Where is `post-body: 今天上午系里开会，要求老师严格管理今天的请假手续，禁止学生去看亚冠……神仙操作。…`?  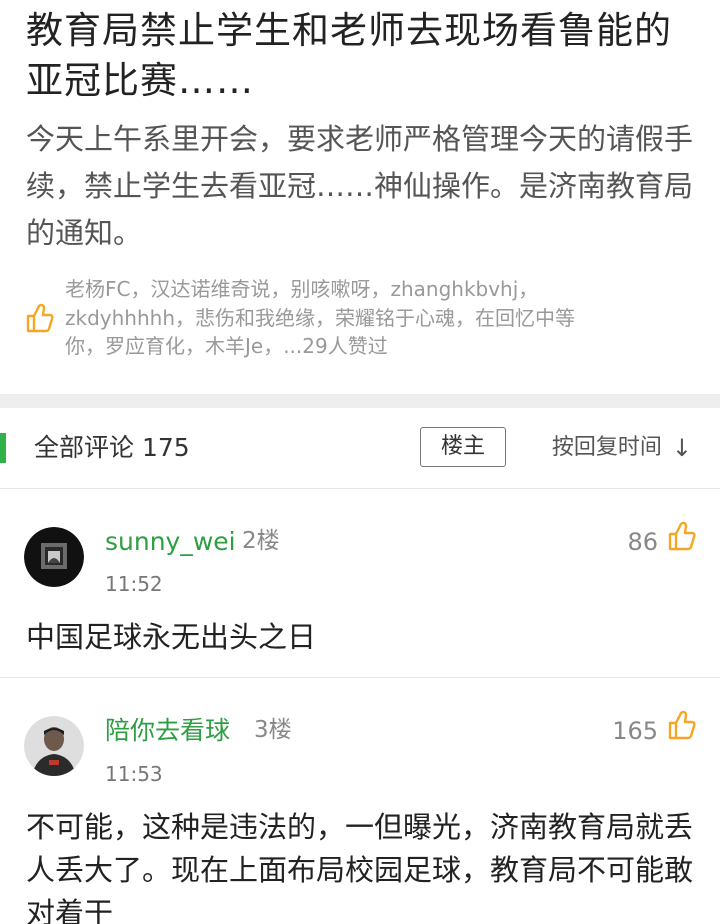 post-body: 今天上午系里开会，要求老师严格管理今天的请假手续，禁止学生去看亚冠……神仙操作。… is located at coordinates (360, 186).